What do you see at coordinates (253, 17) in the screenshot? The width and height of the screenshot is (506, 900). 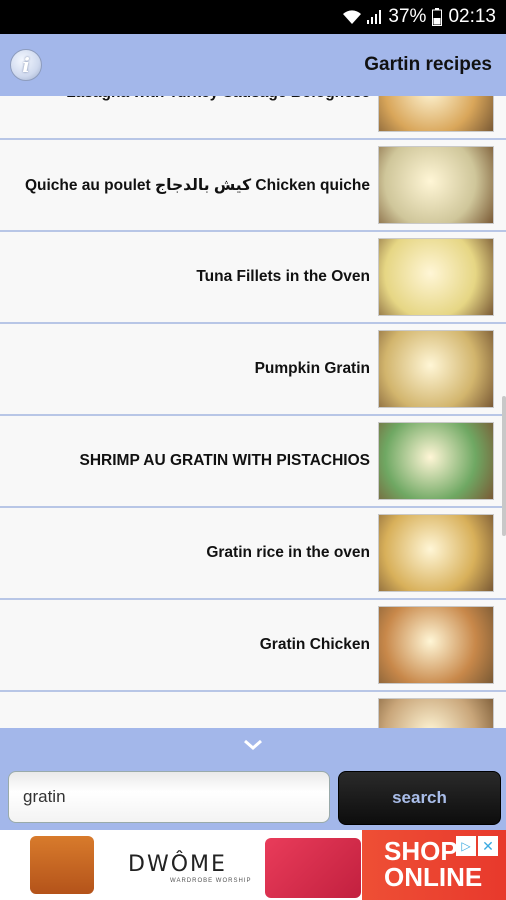 I see `status-bar: 37% 02:13` at bounding box center [253, 17].